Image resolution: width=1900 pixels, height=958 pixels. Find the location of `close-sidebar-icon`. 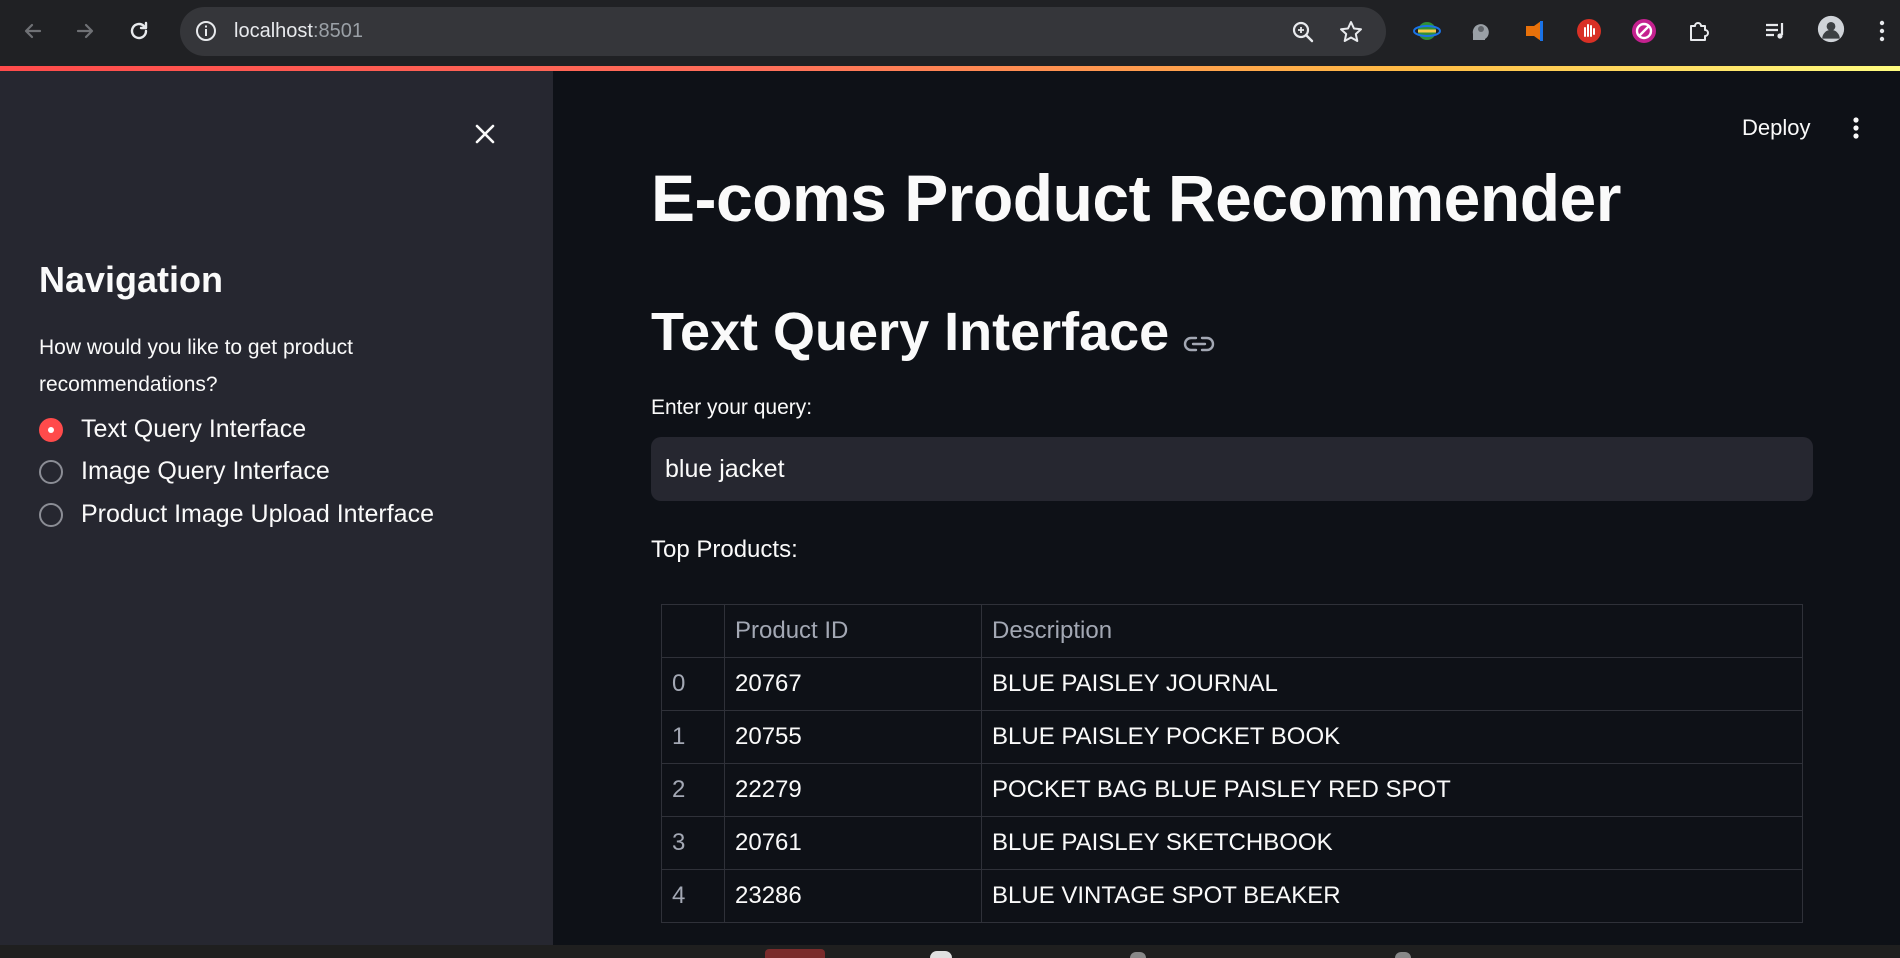

close-sidebar-icon is located at coordinates (485, 134).